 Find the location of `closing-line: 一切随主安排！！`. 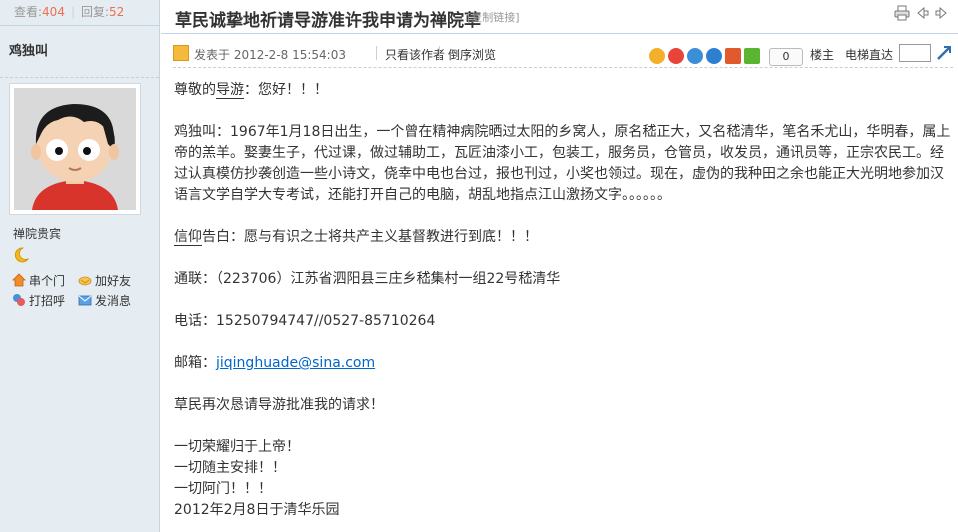

closing-line: 一切随主安排！！ is located at coordinates (230, 468).